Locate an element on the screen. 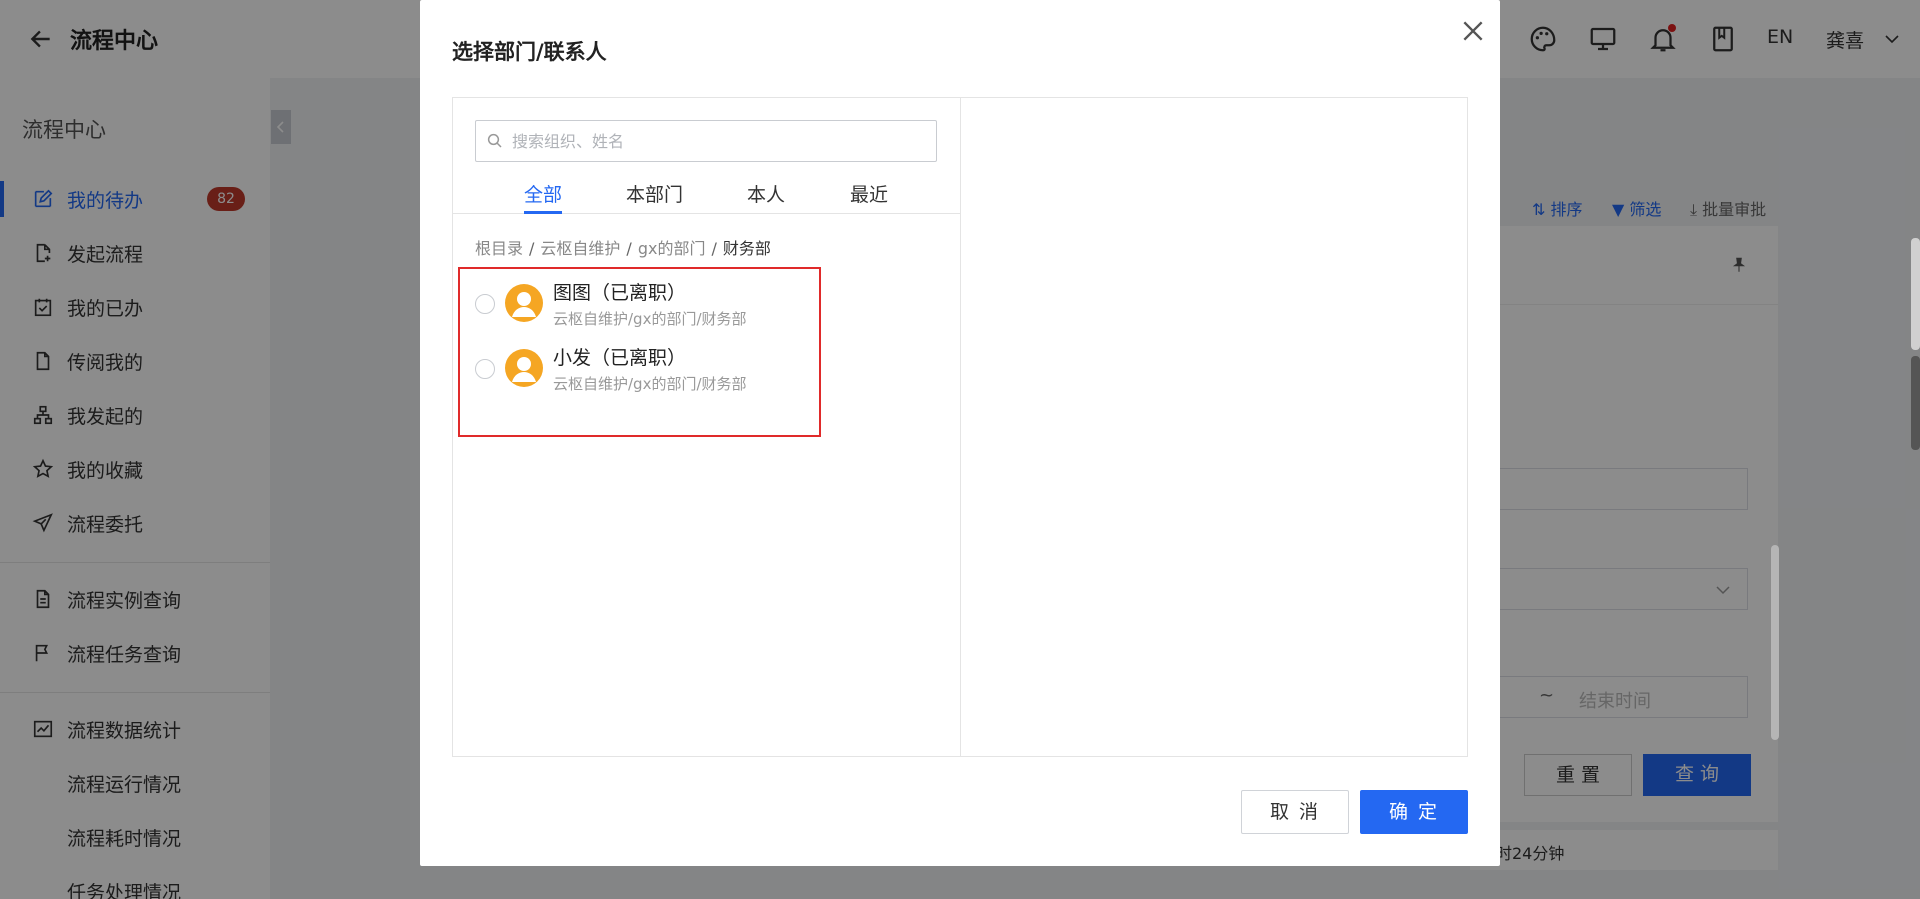  search-box is located at coordinates (706, 141).